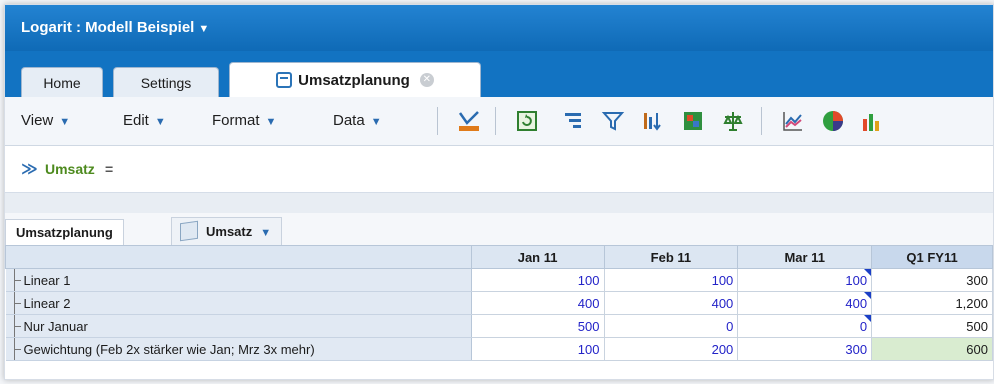 The width and height of the screenshot is (994, 384). Describe the element at coordinates (499, 74) in the screenshot. I see `tab-bar: Home Settings Umsatzplanung ✕` at that location.